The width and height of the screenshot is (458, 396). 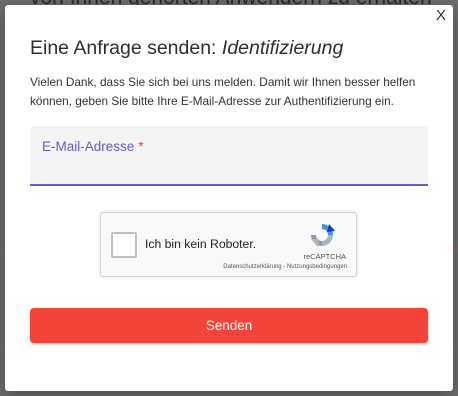 I want to click on recaptcha-logo-icon, so click(x=323, y=235).